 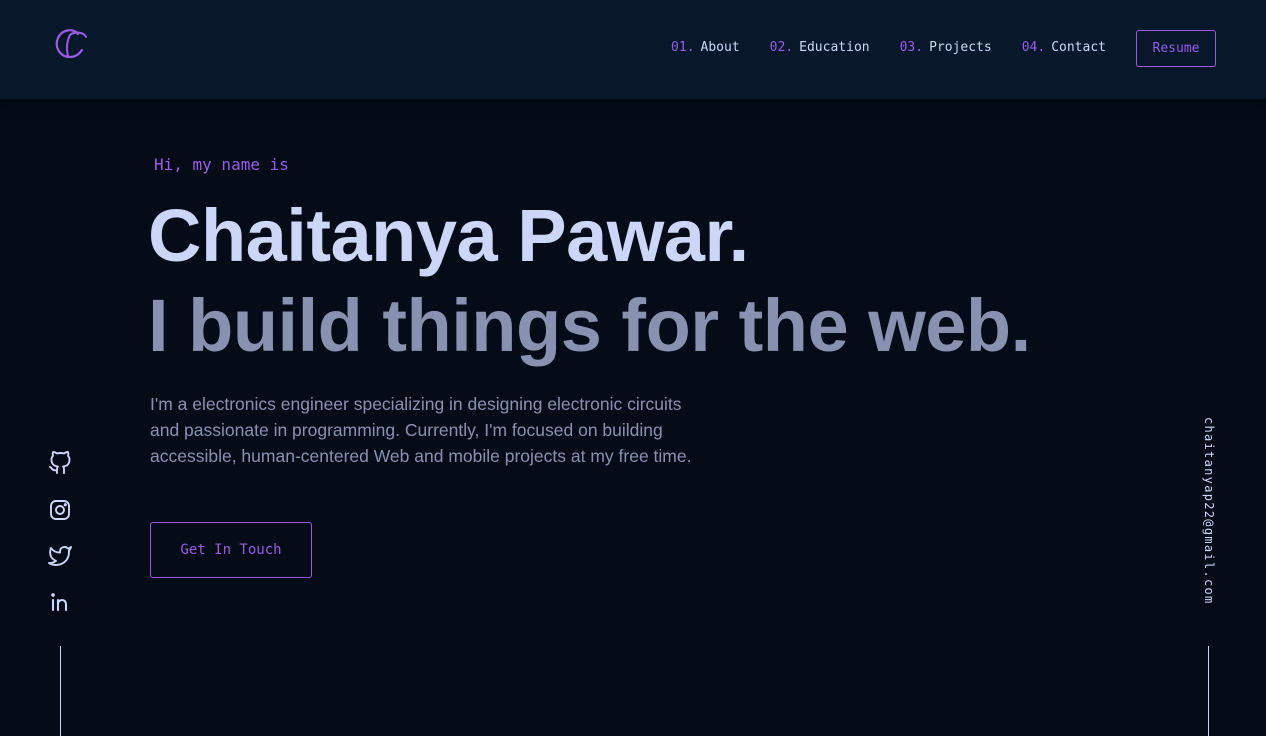 I want to click on hero-tagline: I build things for the web., so click(x=589, y=325).